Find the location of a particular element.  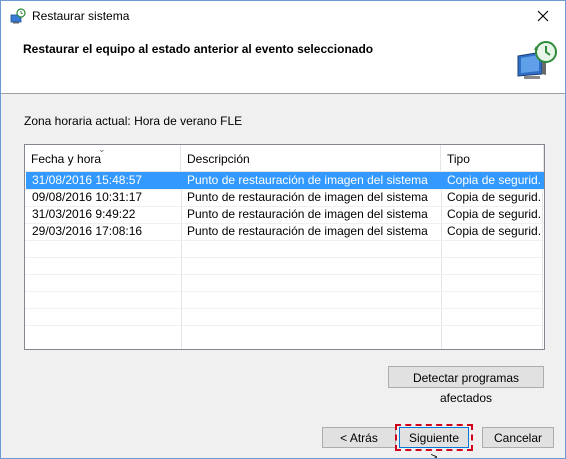

column-header-type: Tipo is located at coordinates (492, 158).